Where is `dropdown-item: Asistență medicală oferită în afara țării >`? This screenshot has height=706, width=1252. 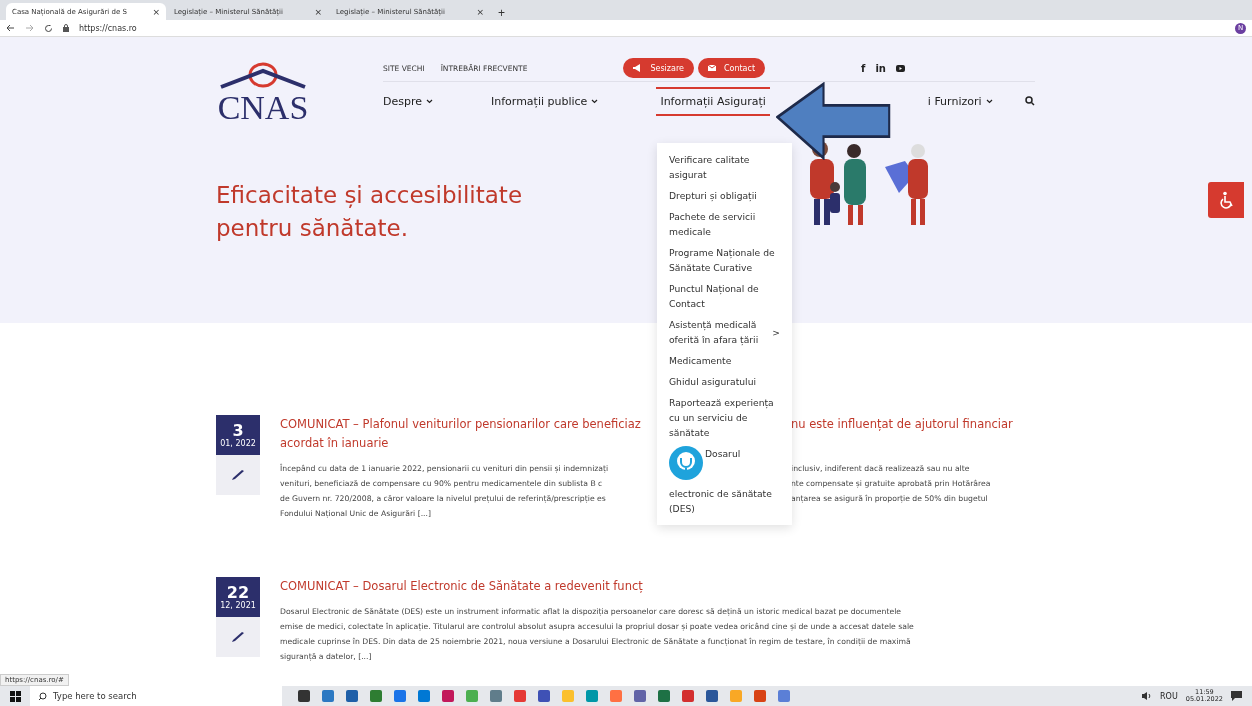
dropdown-item: Asistență medicală oferită în afara țării > is located at coordinates (724, 332).